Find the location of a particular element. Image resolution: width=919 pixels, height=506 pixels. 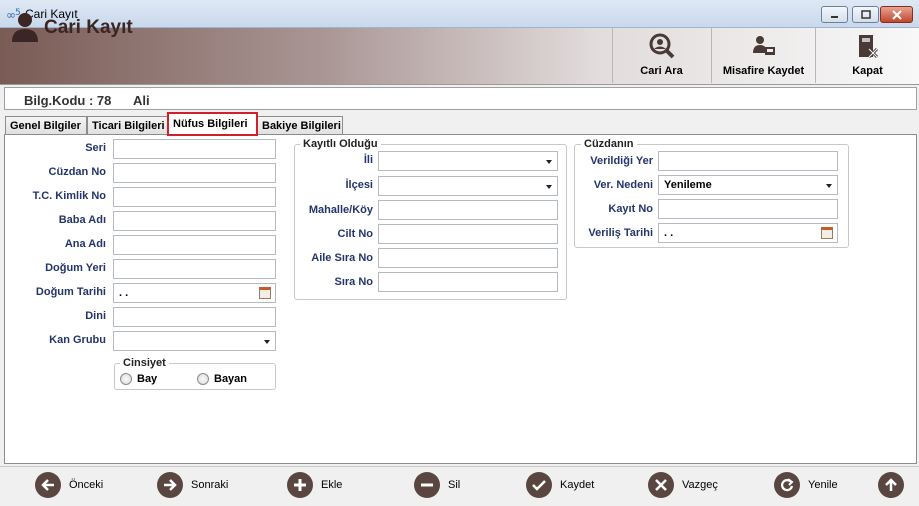

scroll-top-button is located at coordinates (895, 485).